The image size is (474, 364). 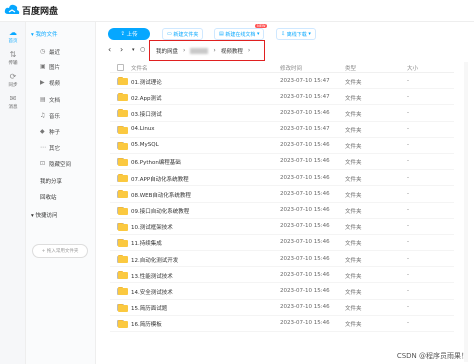 What do you see at coordinates (142, 49) in the screenshot?
I see `refresh-icon: ○` at bounding box center [142, 49].